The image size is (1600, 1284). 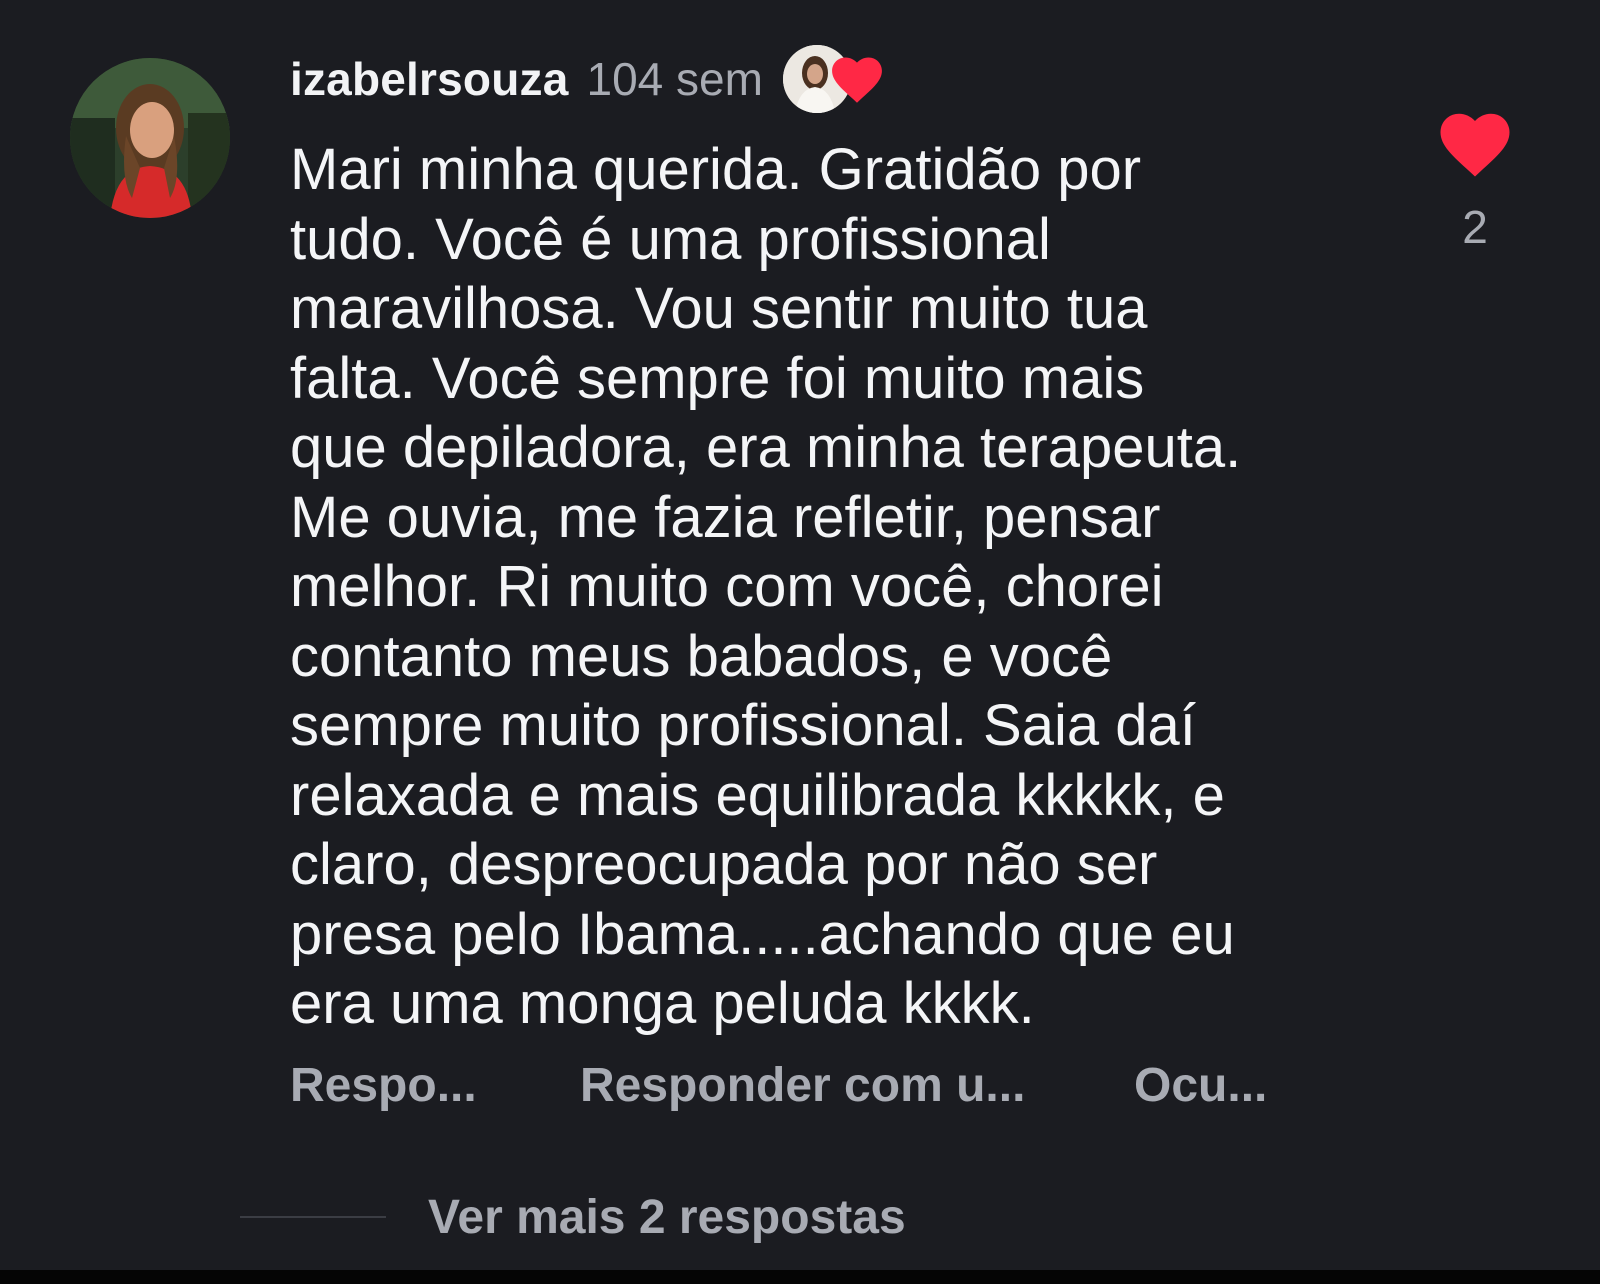 What do you see at coordinates (662, 1003) in the screenshot?
I see `comment-line: era uma monga peluda kkkk.` at bounding box center [662, 1003].